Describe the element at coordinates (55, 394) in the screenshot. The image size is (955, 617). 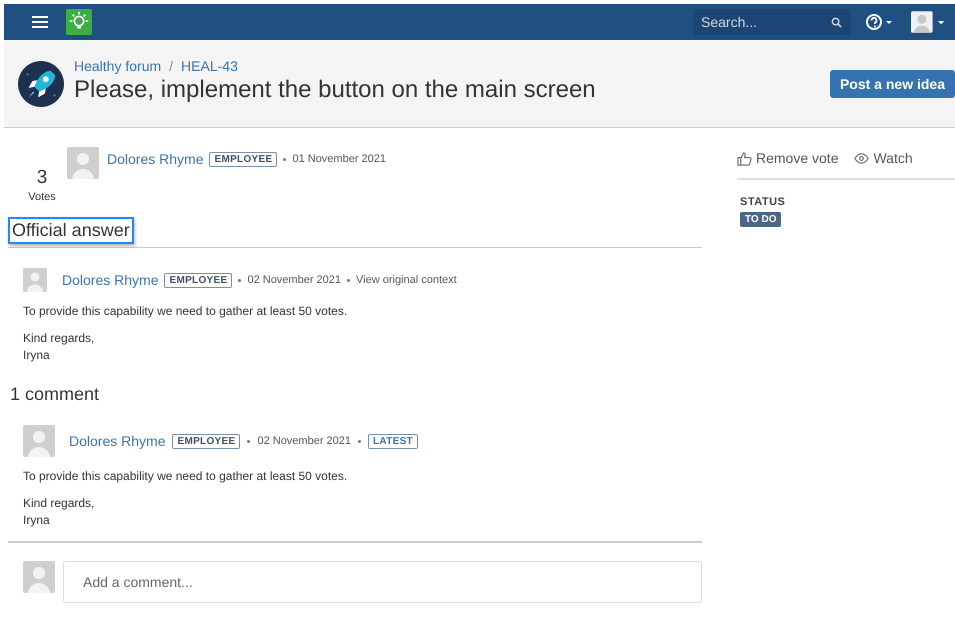
I see `comments-heading: 1 comment` at that location.